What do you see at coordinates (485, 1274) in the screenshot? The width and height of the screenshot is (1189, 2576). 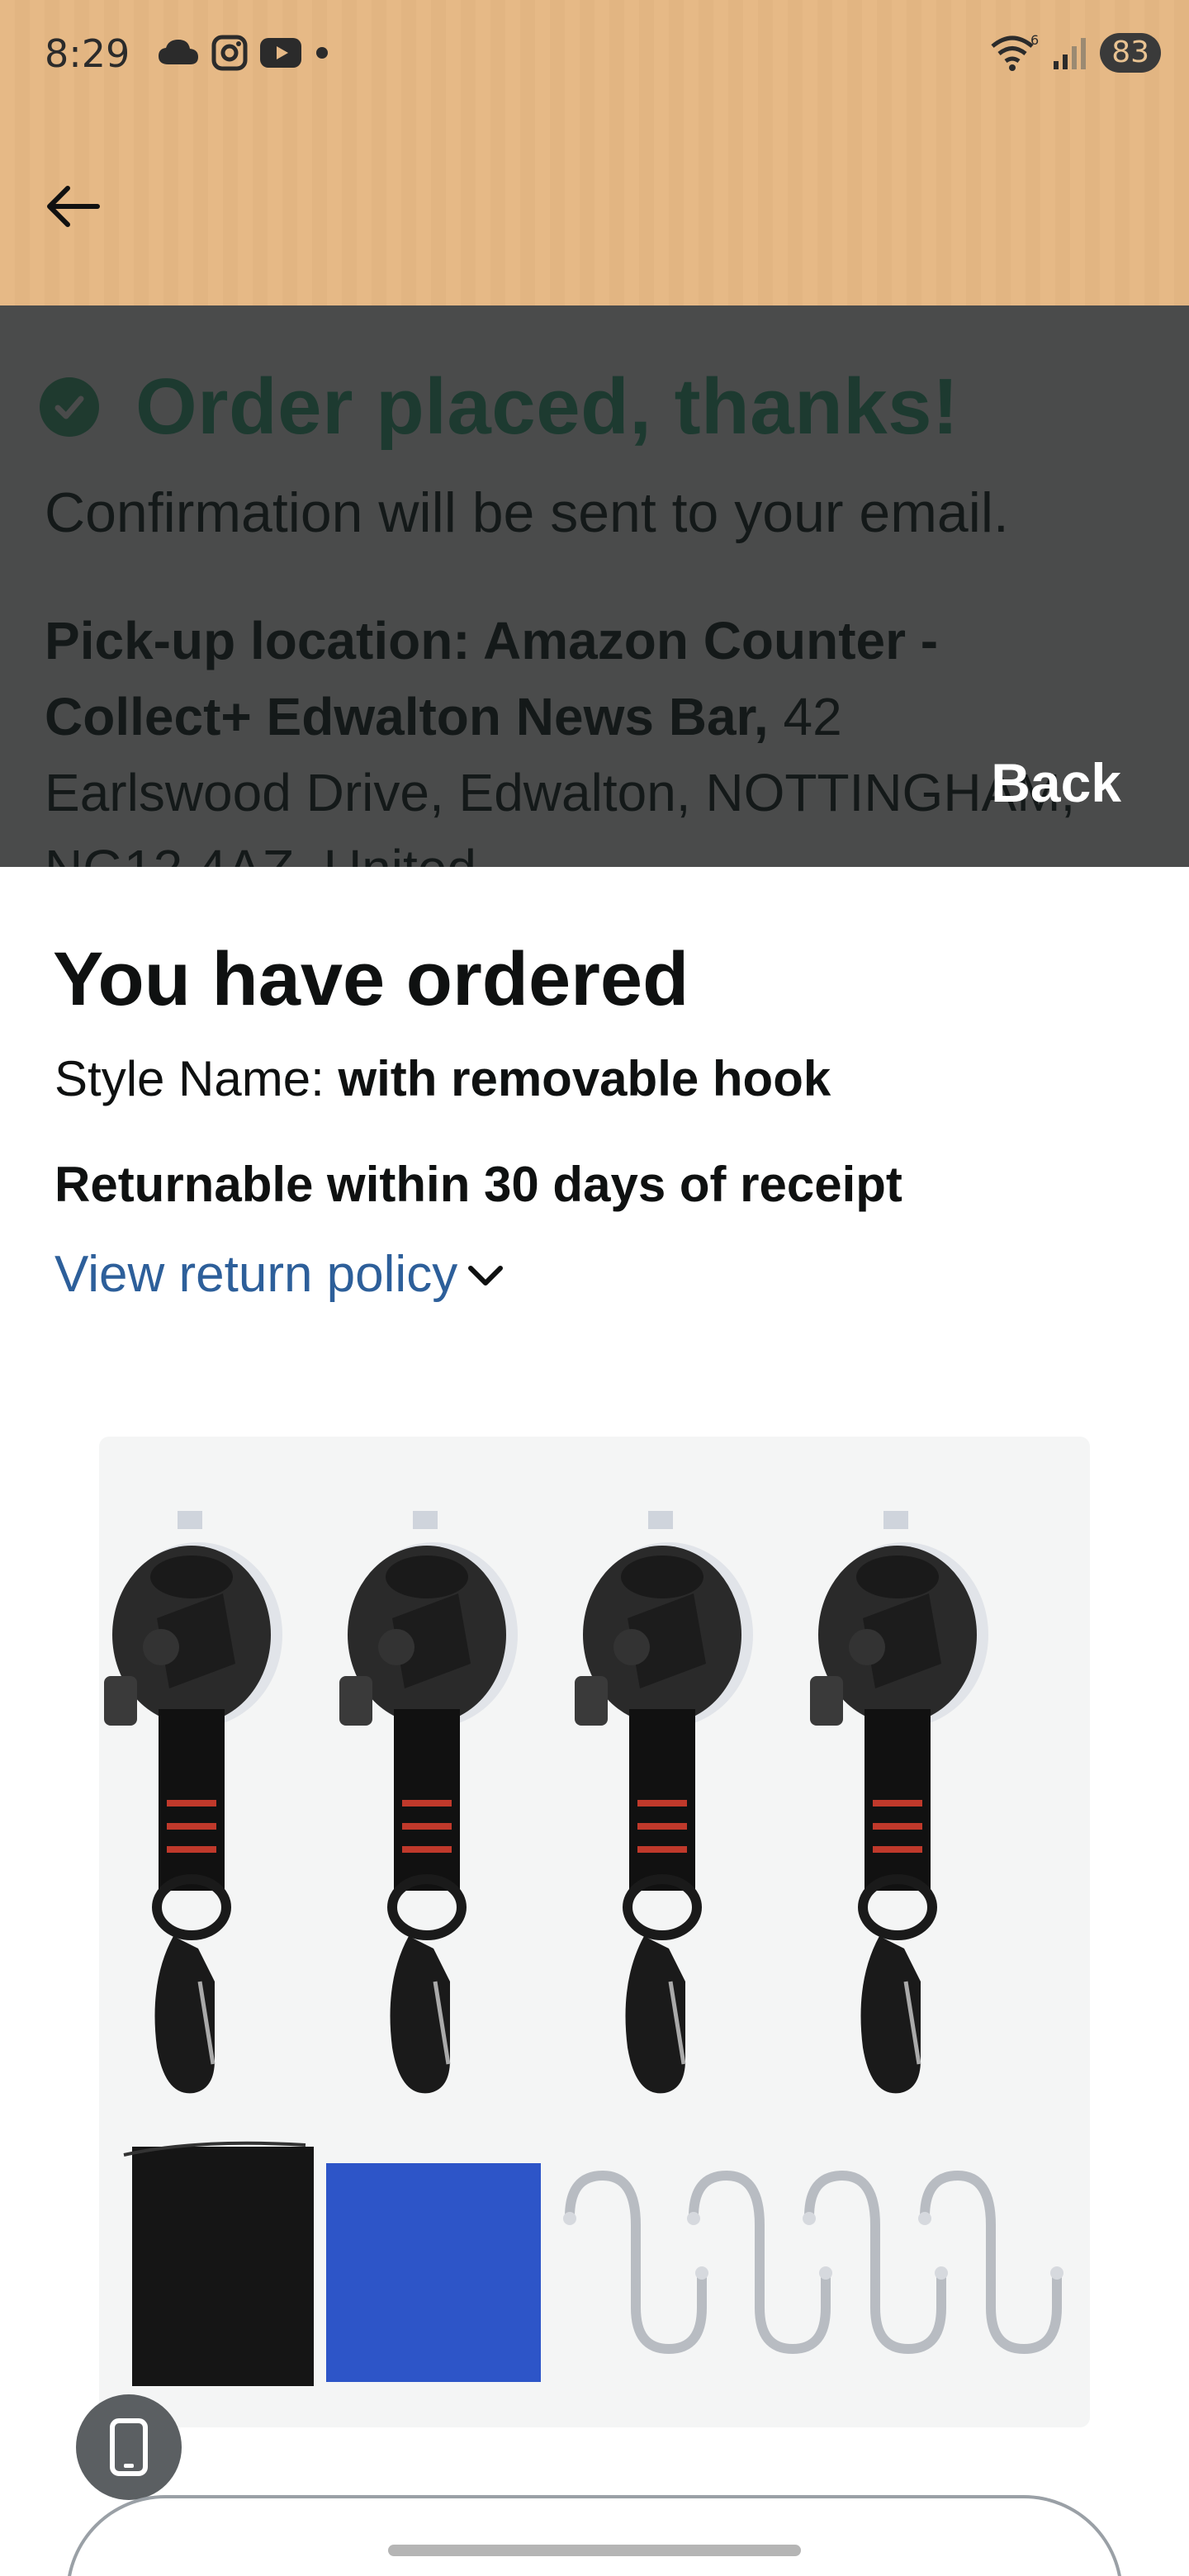 I see `chevron-down-icon` at bounding box center [485, 1274].